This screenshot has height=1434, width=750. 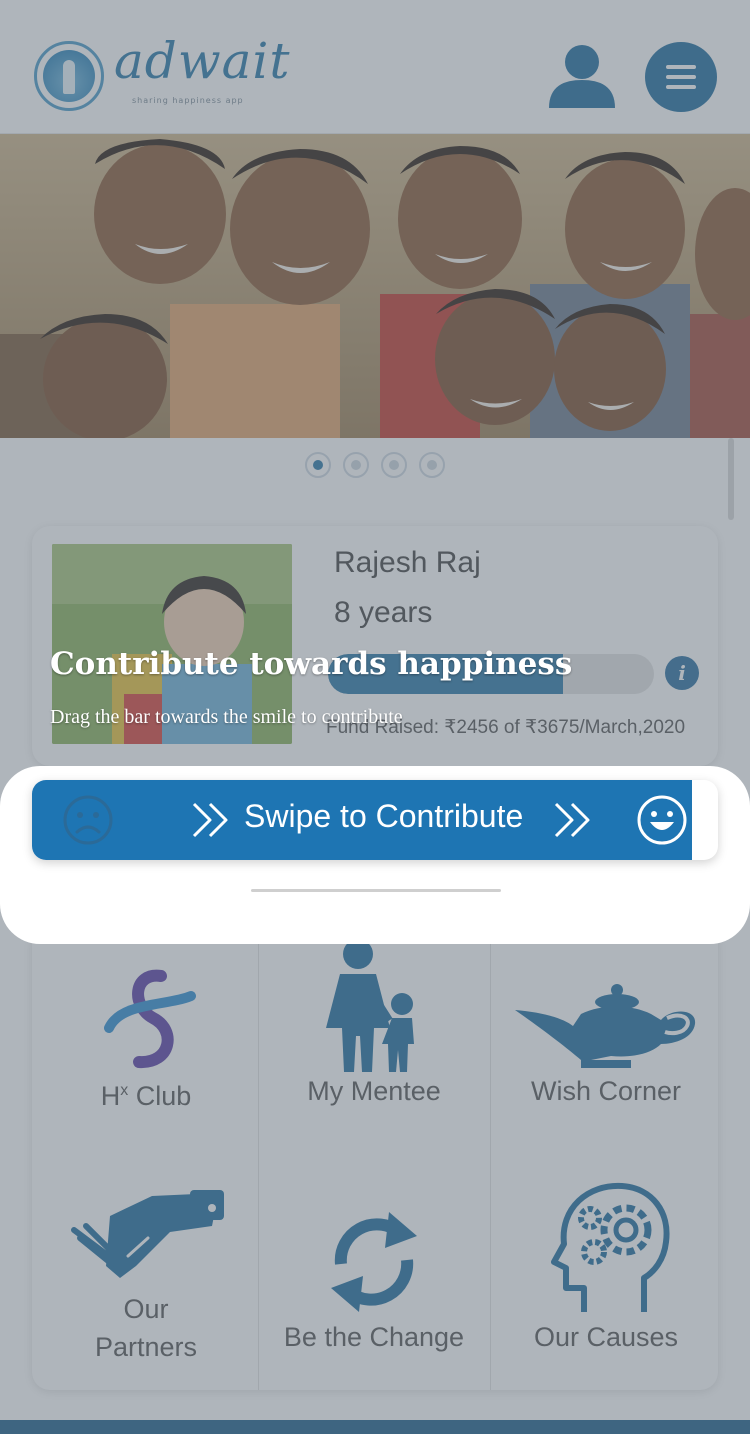 I want to click on spotlight-divider, so click(x=376, y=890).